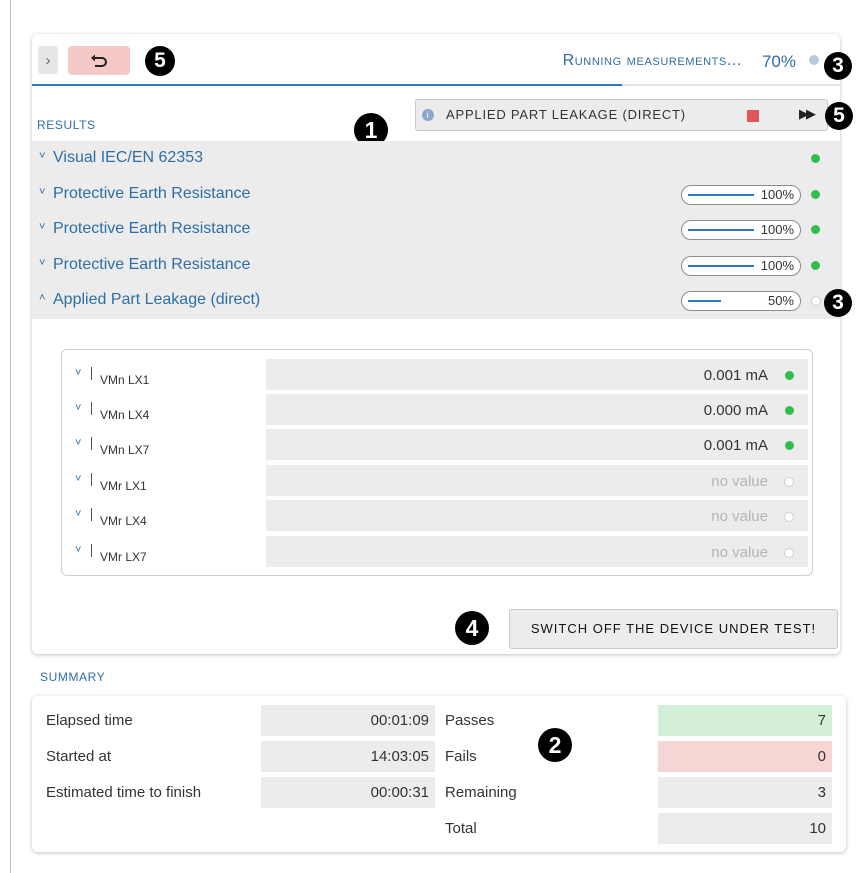 The height and width of the screenshot is (873, 860). What do you see at coordinates (399, 720) in the screenshot?
I see `summary-value: 00:01:09` at bounding box center [399, 720].